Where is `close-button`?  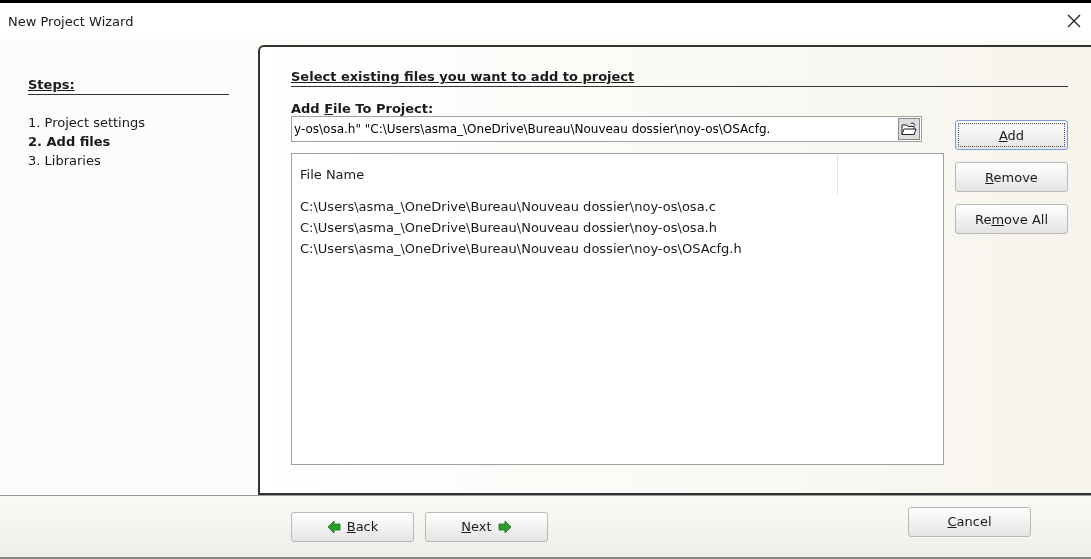 close-button is located at coordinates (1074, 21).